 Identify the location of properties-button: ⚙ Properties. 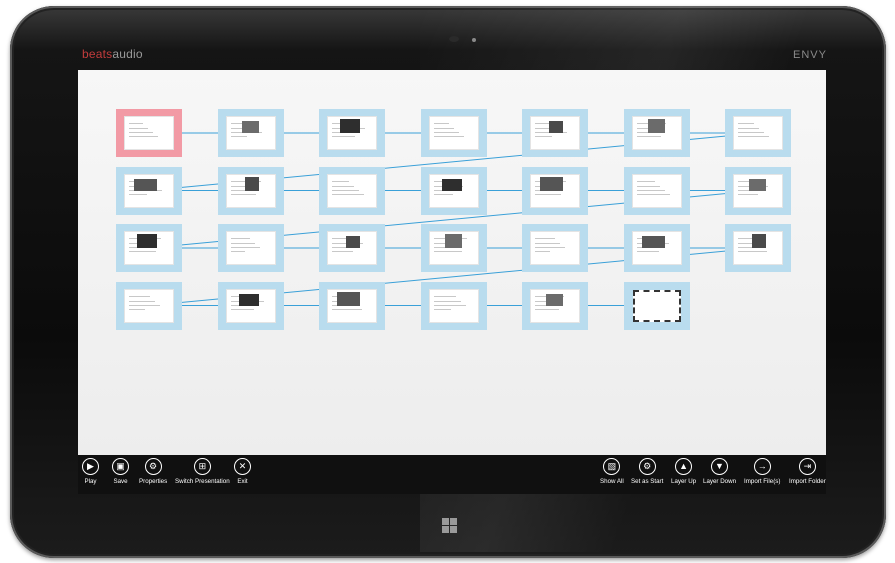
(153, 471).